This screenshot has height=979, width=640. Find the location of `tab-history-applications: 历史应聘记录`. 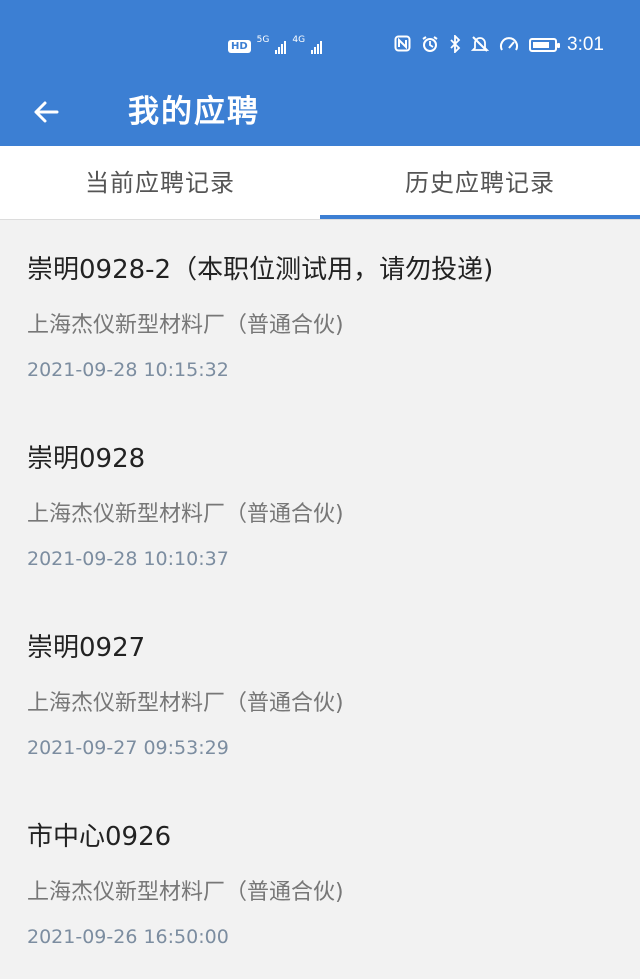

tab-history-applications: 历史应聘记录 is located at coordinates (480, 183).